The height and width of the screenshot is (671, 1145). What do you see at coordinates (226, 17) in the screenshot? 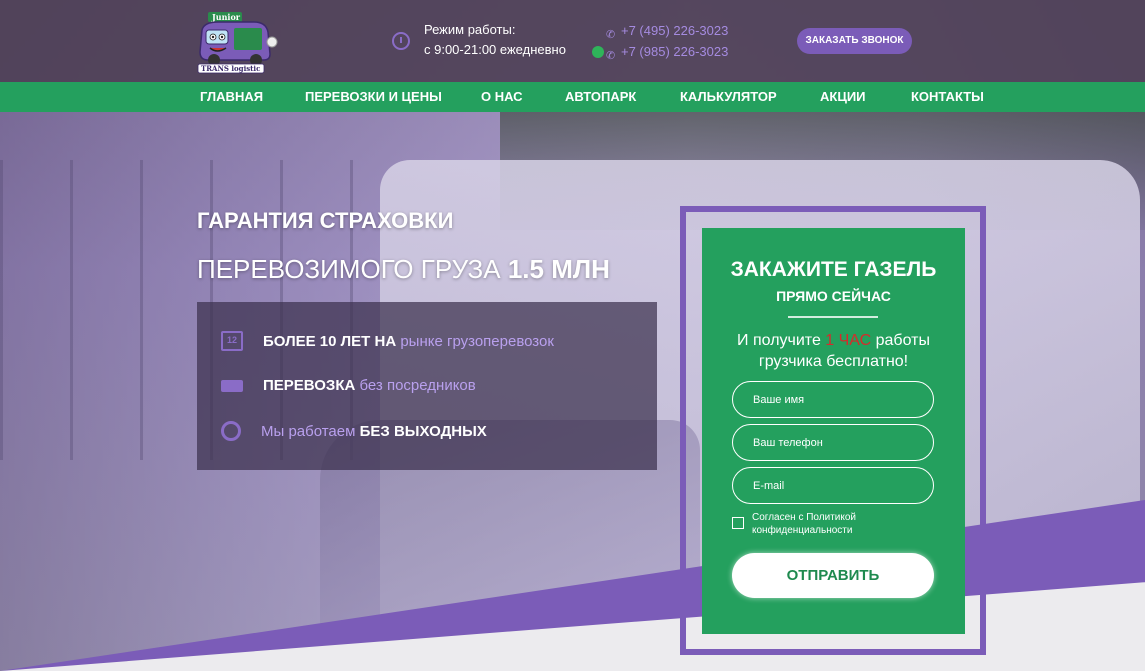
I see `svg-text: Junior` at bounding box center [226, 17].